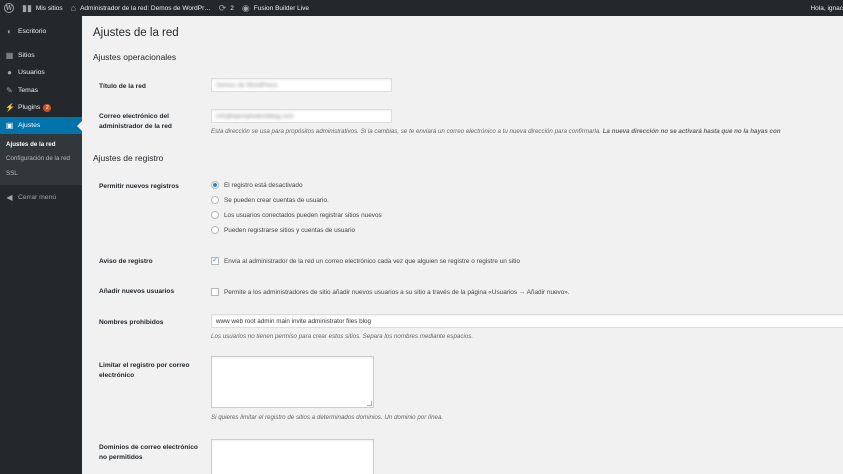 The width and height of the screenshot is (843, 474). I want to click on banned-names-label: Nombres prohibidos, so click(131, 322).